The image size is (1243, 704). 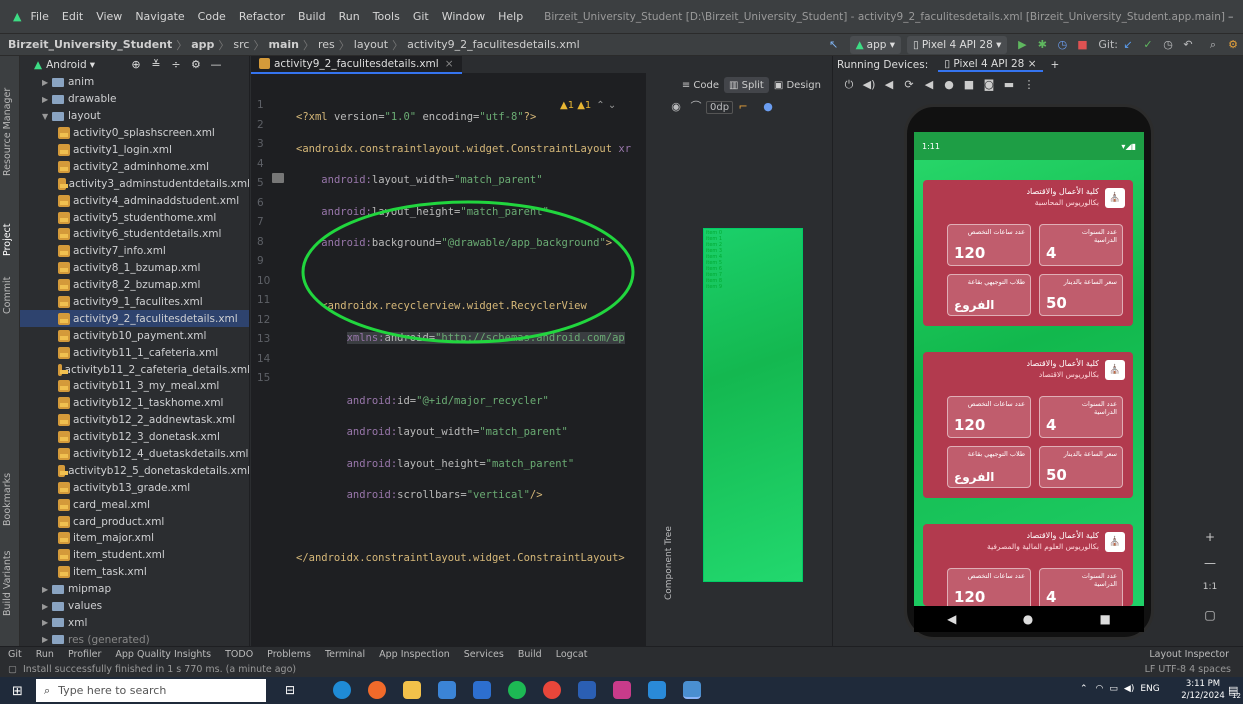 What do you see at coordinates (134, 99) in the screenshot?
I see `tree-folder: ▶ drawable` at bounding box center [134, 99].